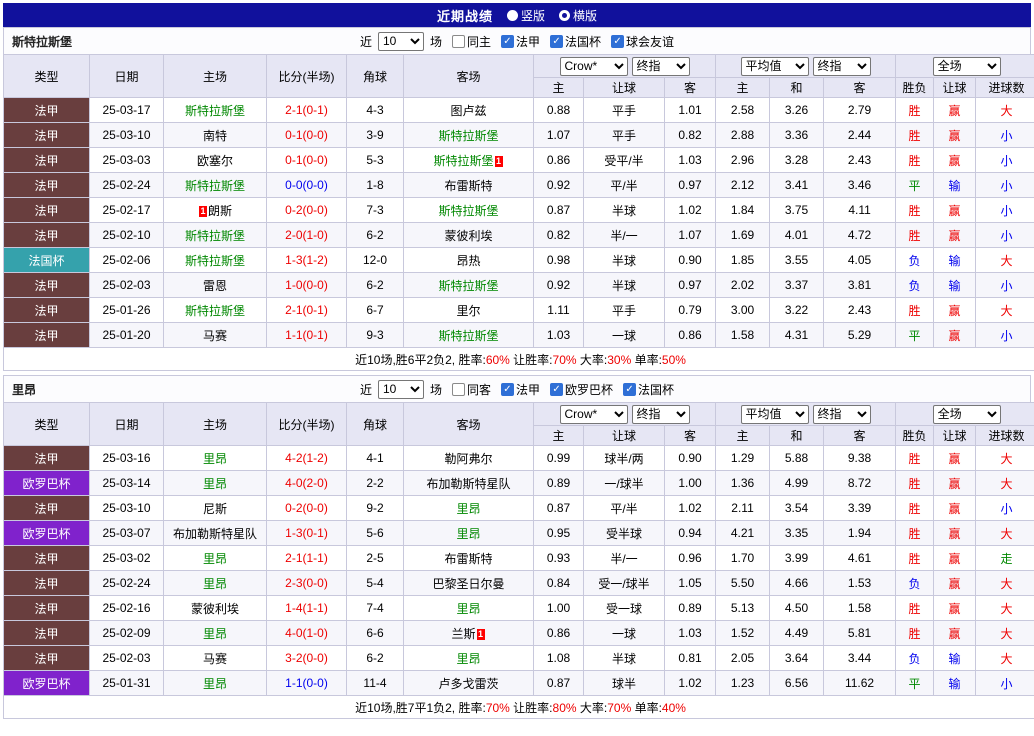 The image size is (1034, 736). I want to click on away-team: 蒙彼利埃, so click(468, 236).